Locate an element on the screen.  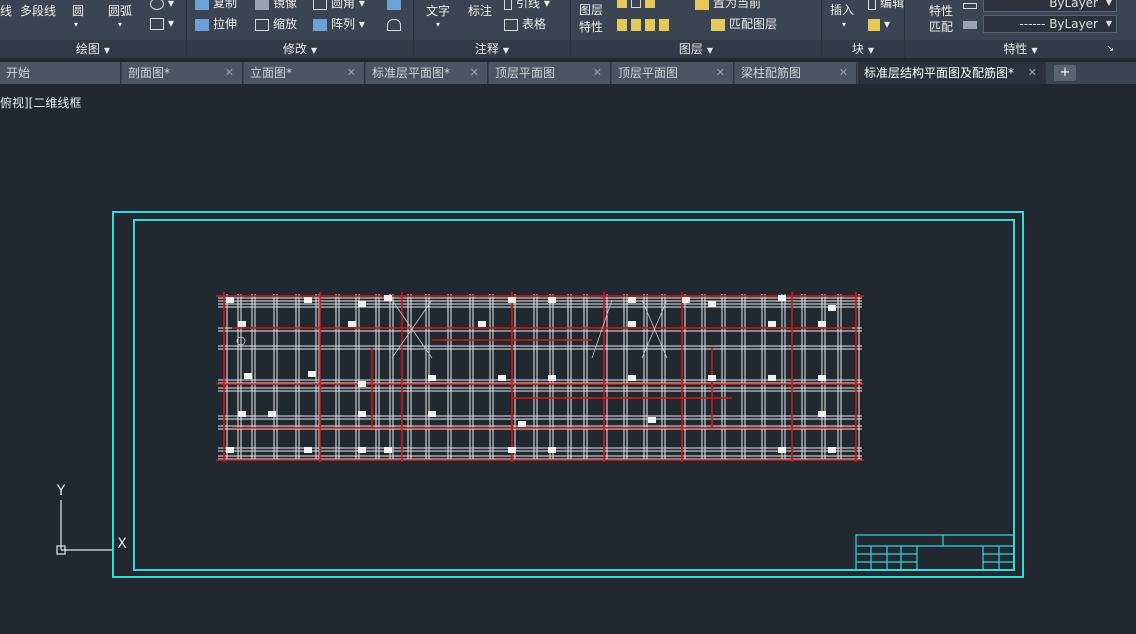
color-dropdown: ByLayer ▼ is located at coordinates (1050, 6).